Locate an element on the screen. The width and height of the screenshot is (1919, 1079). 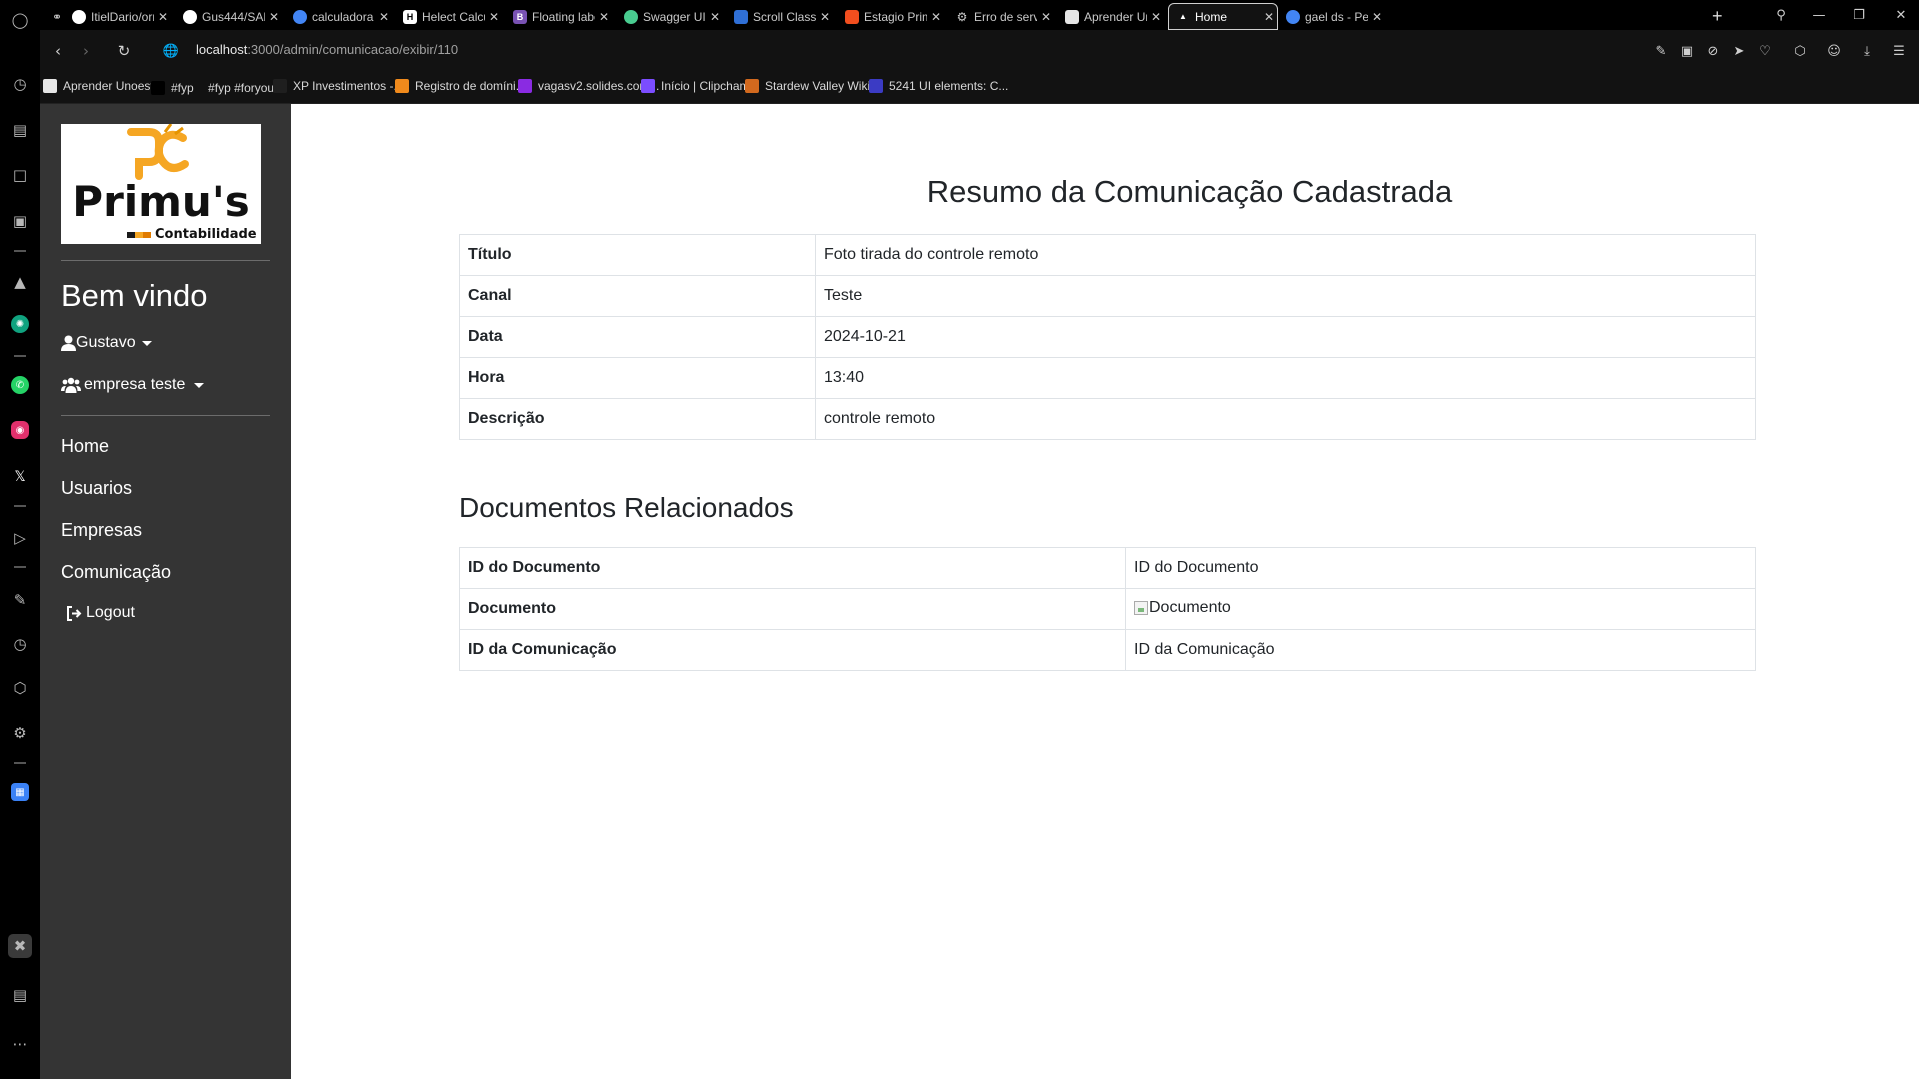
history-icon: ◷ is located at coordinates (20, 644).